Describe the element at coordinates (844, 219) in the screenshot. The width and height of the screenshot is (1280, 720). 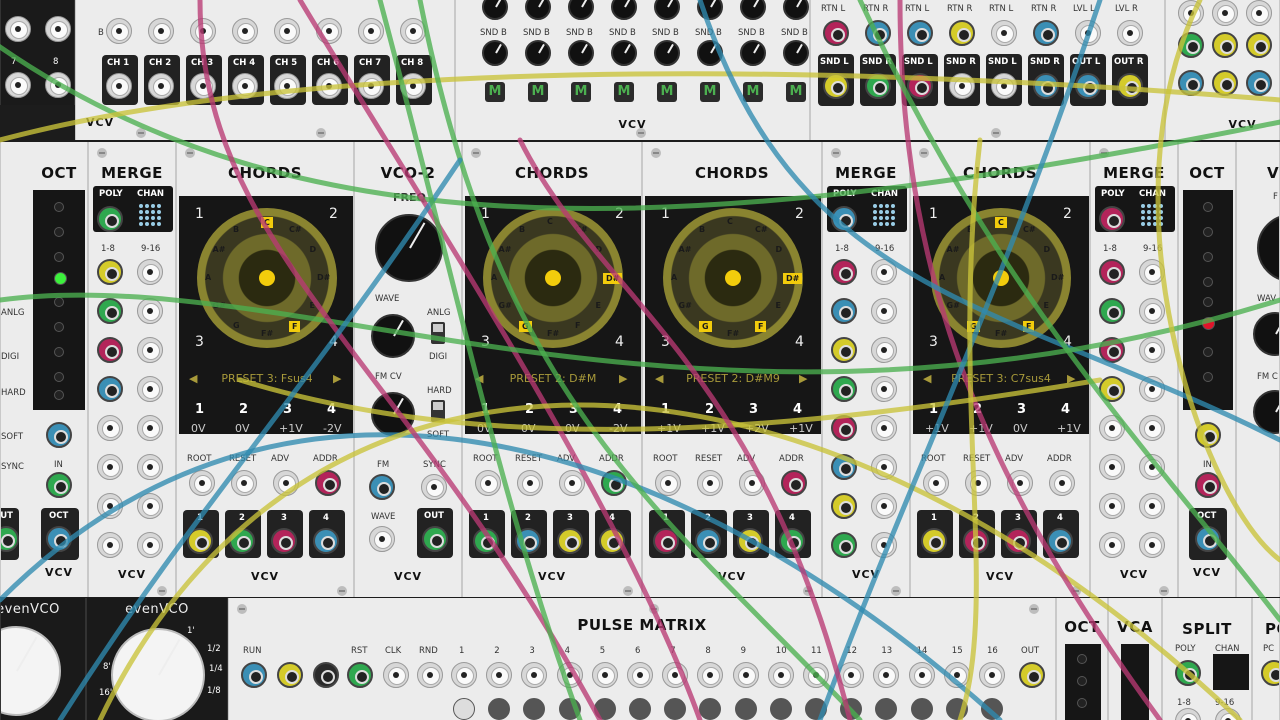
I see `merge-poly-out-jack` at that location.